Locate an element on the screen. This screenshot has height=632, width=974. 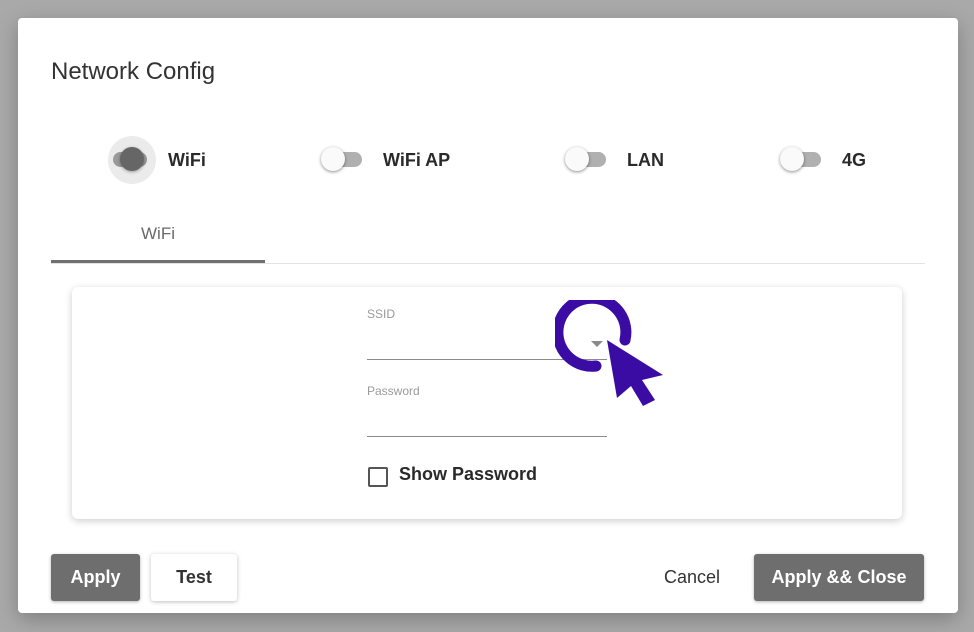
apply-close-button: Apply && Close is located at coordinates (839, 577).